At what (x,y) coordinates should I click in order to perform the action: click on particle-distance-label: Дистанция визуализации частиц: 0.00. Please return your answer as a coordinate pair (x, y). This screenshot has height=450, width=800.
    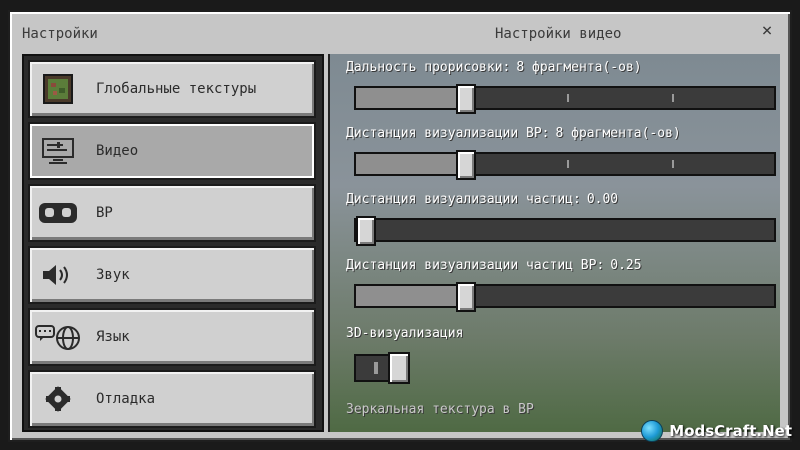
    Looking at the image, I should click on (482, 199).